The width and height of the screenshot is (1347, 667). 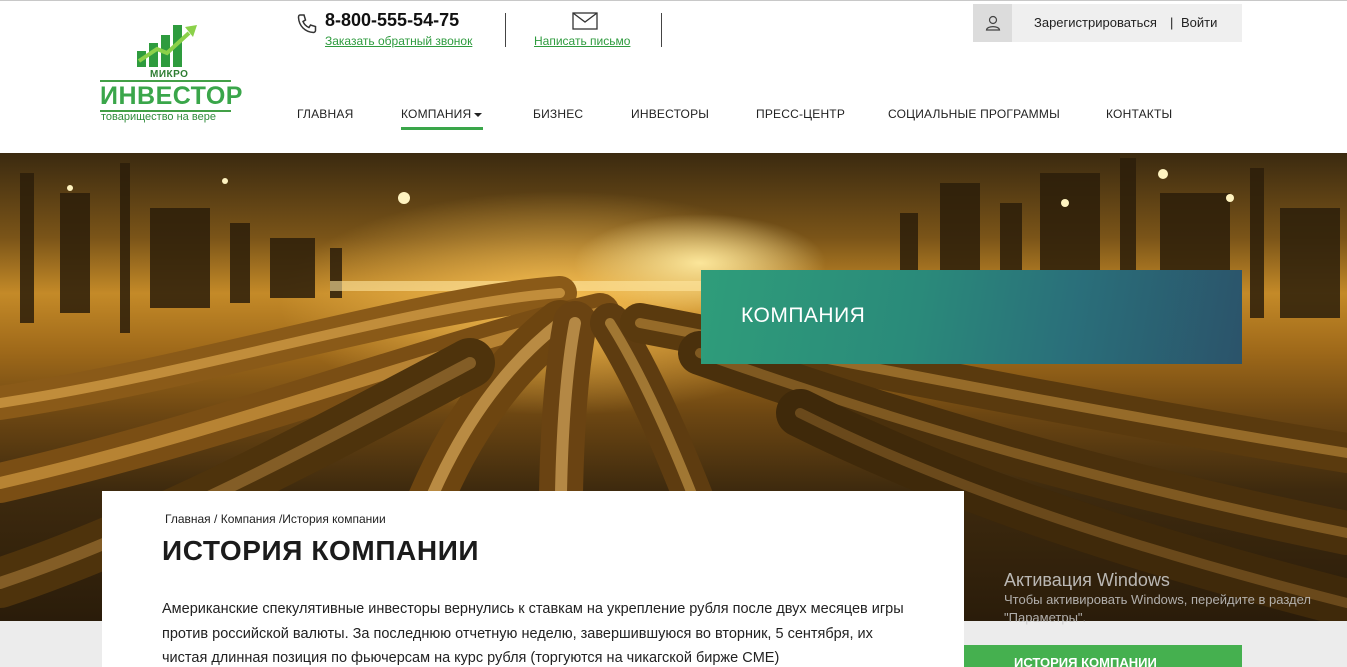 What do you see at coordinates (1087, 580) in the screenshot?
I see `windows-activation-title: Активация Windows` at bounding box center [1087, 580].